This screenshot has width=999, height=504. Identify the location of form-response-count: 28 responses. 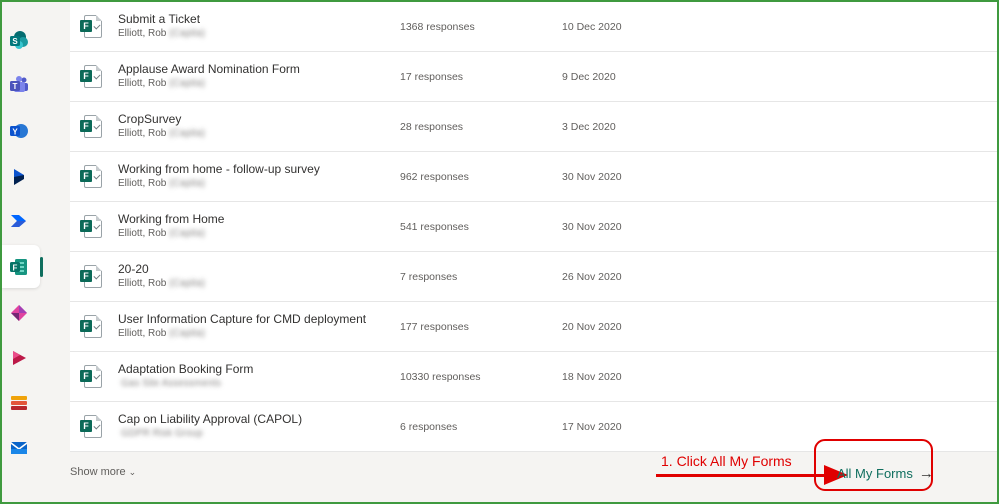
(432, 127).